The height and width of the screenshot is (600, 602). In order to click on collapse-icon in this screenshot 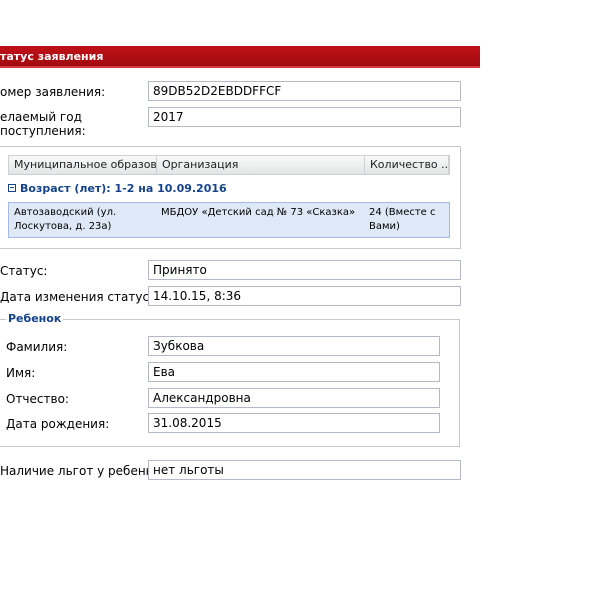, I will do `click(12, 188)`.